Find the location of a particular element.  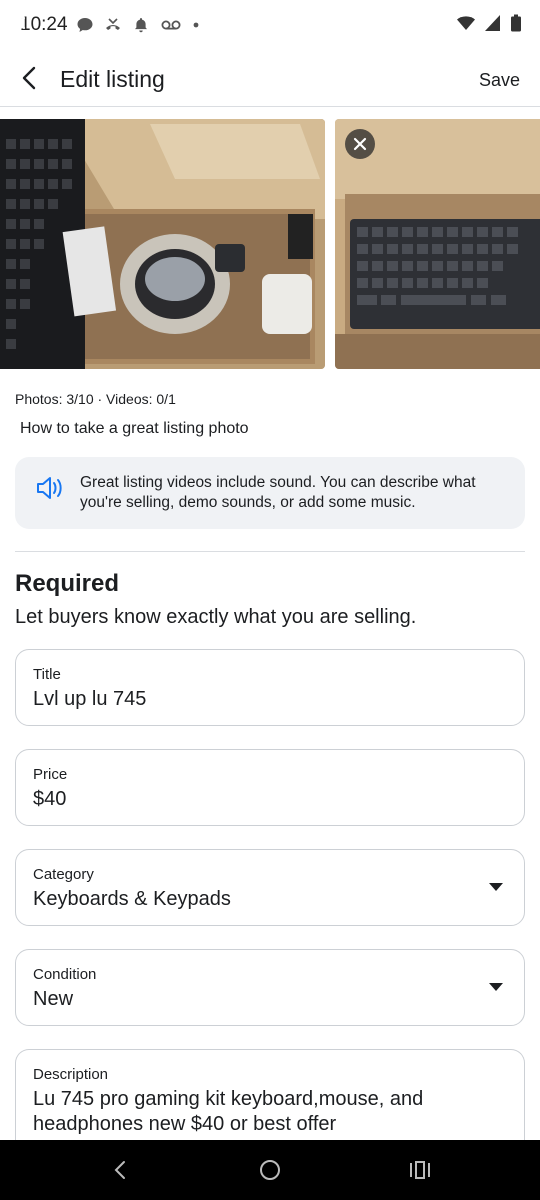

price-field: Price $40 is located at coordinates (270, 787).